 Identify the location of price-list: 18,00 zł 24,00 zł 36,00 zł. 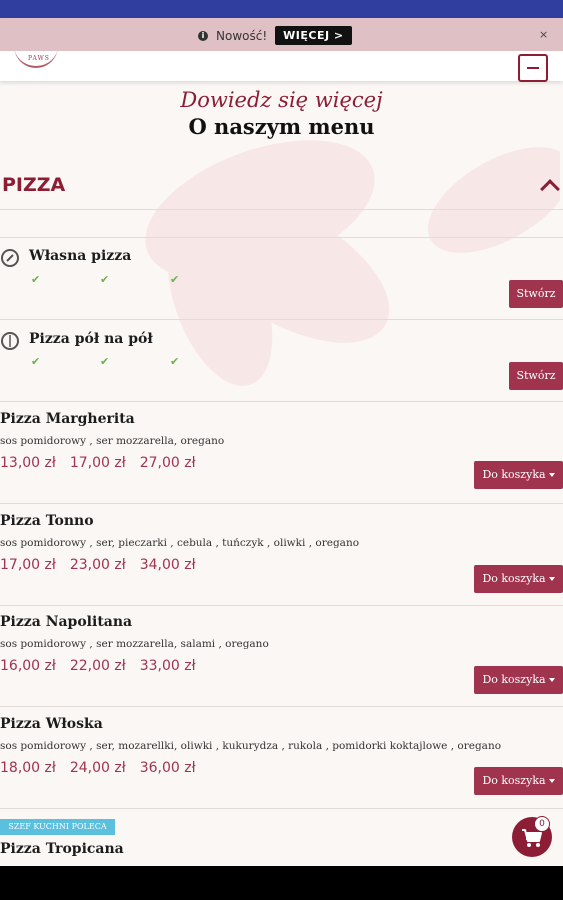
(98, 768).